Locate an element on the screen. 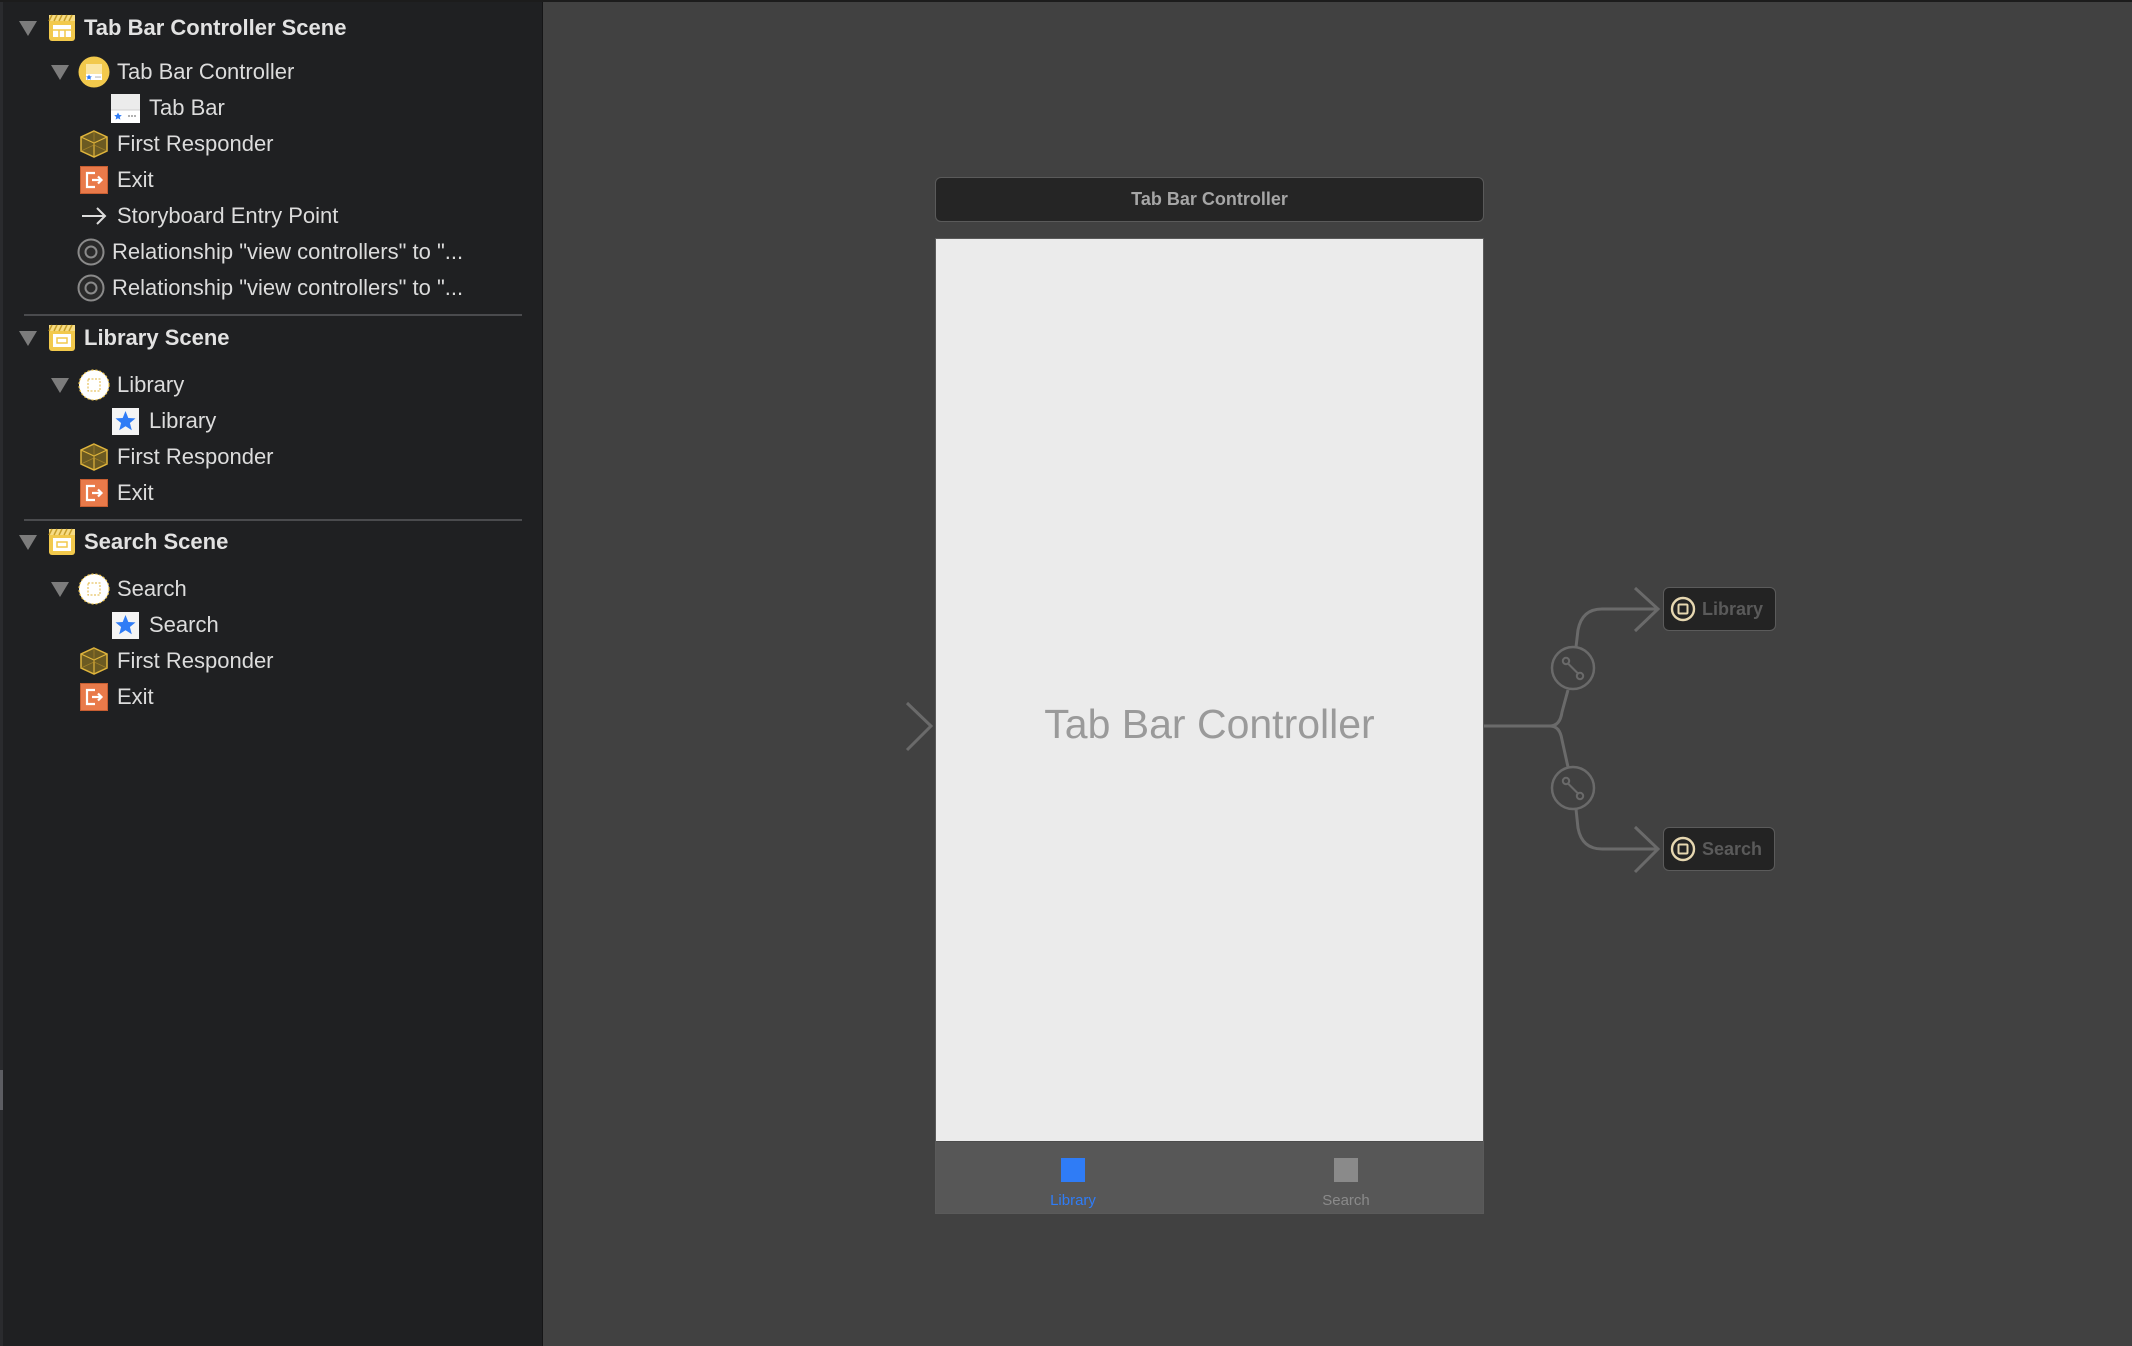 The image size is (2132, 1346). scene-dock-title: Tab Bar Controller is located at coordinates (1209, 199).